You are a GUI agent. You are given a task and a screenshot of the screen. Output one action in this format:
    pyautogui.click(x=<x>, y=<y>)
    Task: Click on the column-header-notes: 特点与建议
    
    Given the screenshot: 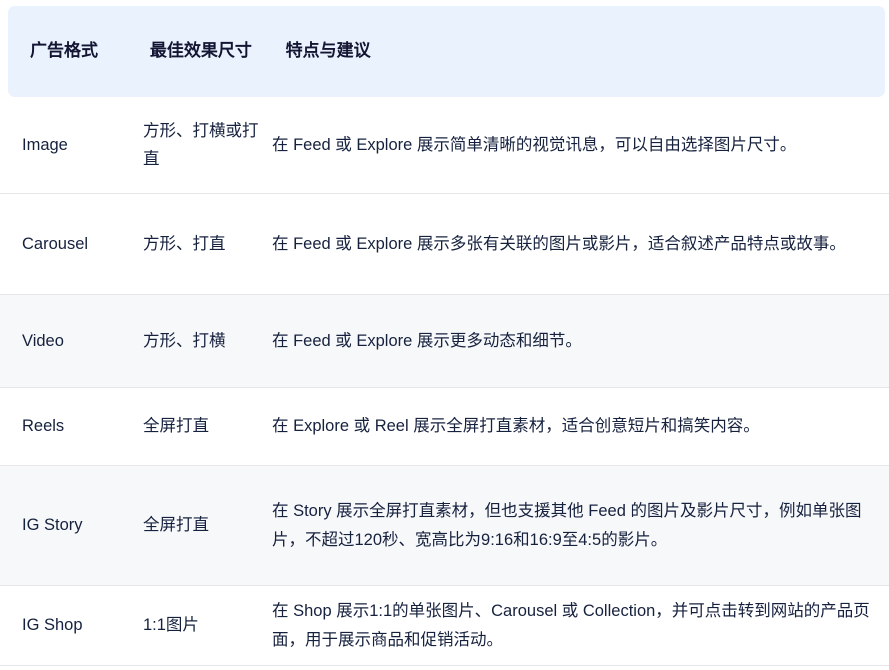 What is the action you would take?
    pyautogui.click(x=328, y=51)
    